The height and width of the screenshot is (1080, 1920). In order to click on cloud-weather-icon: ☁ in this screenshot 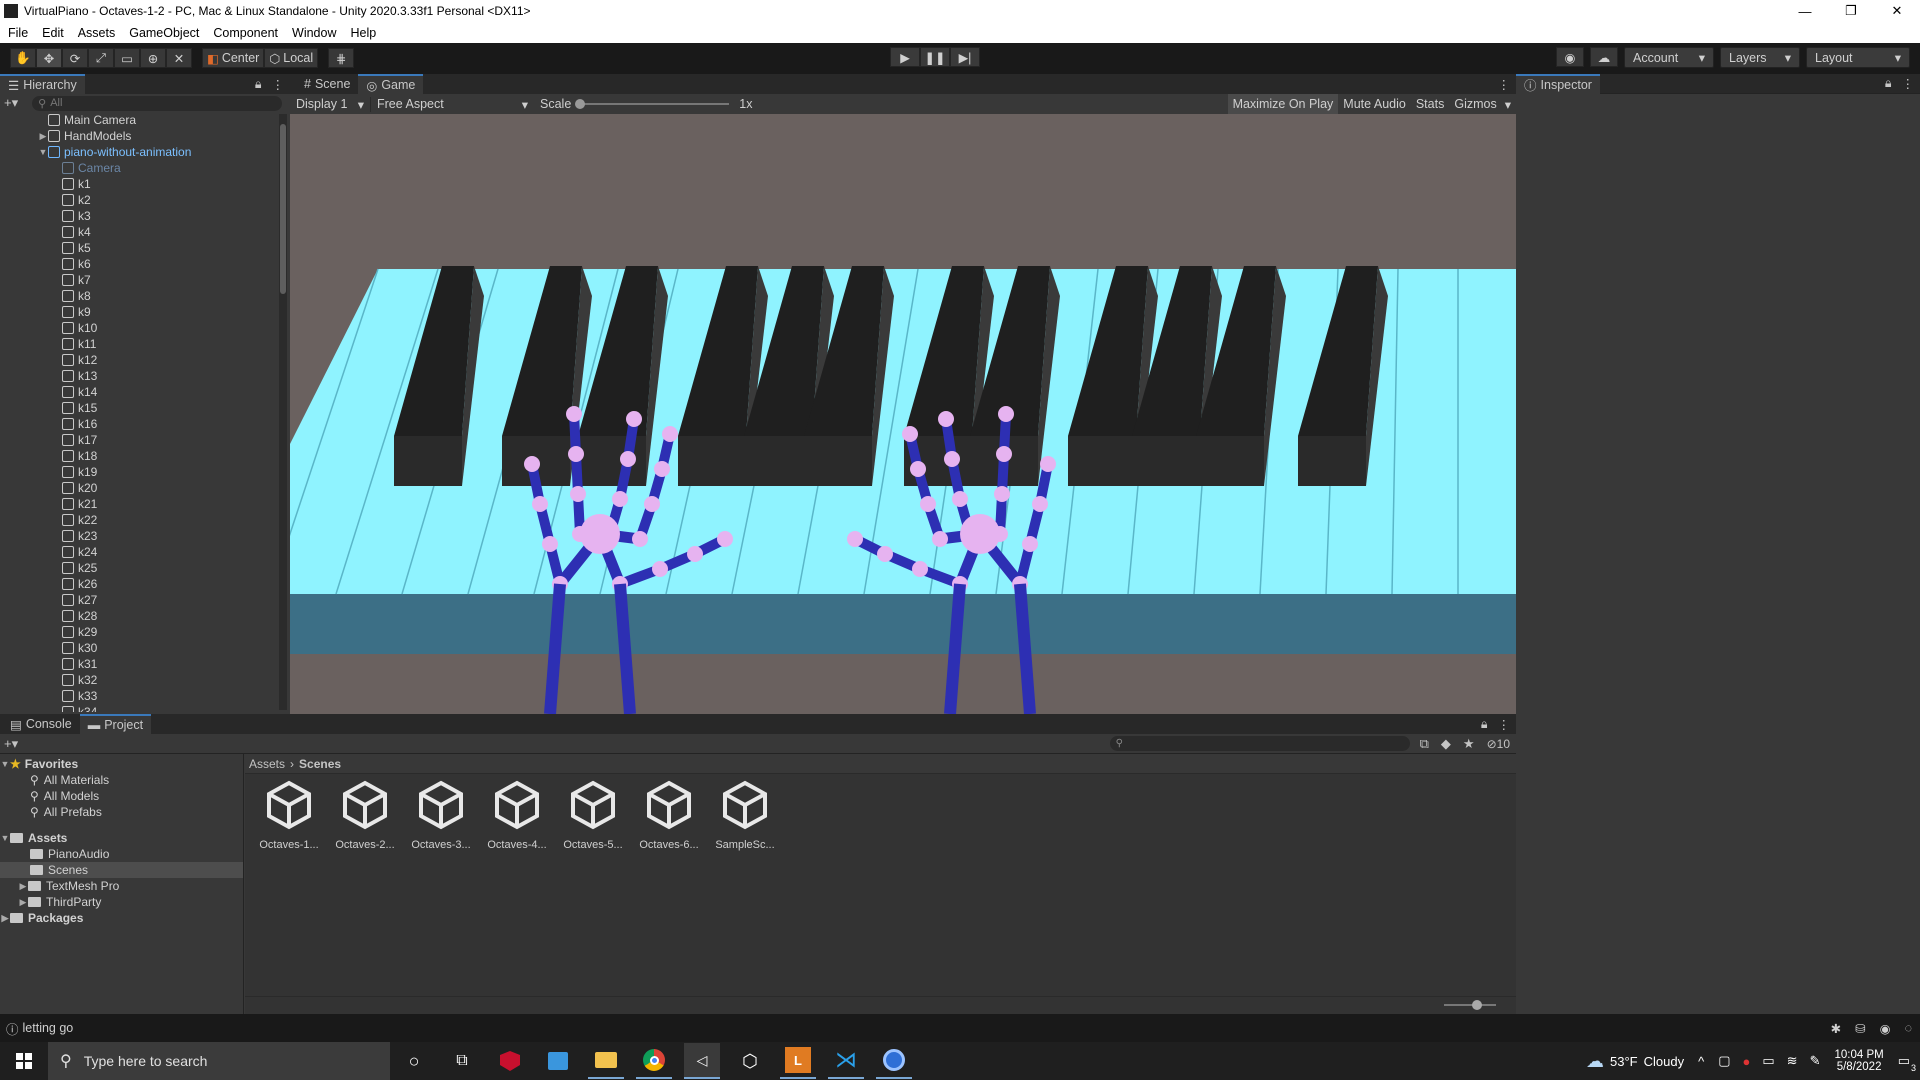, I will do `click(1595, 1061)`.